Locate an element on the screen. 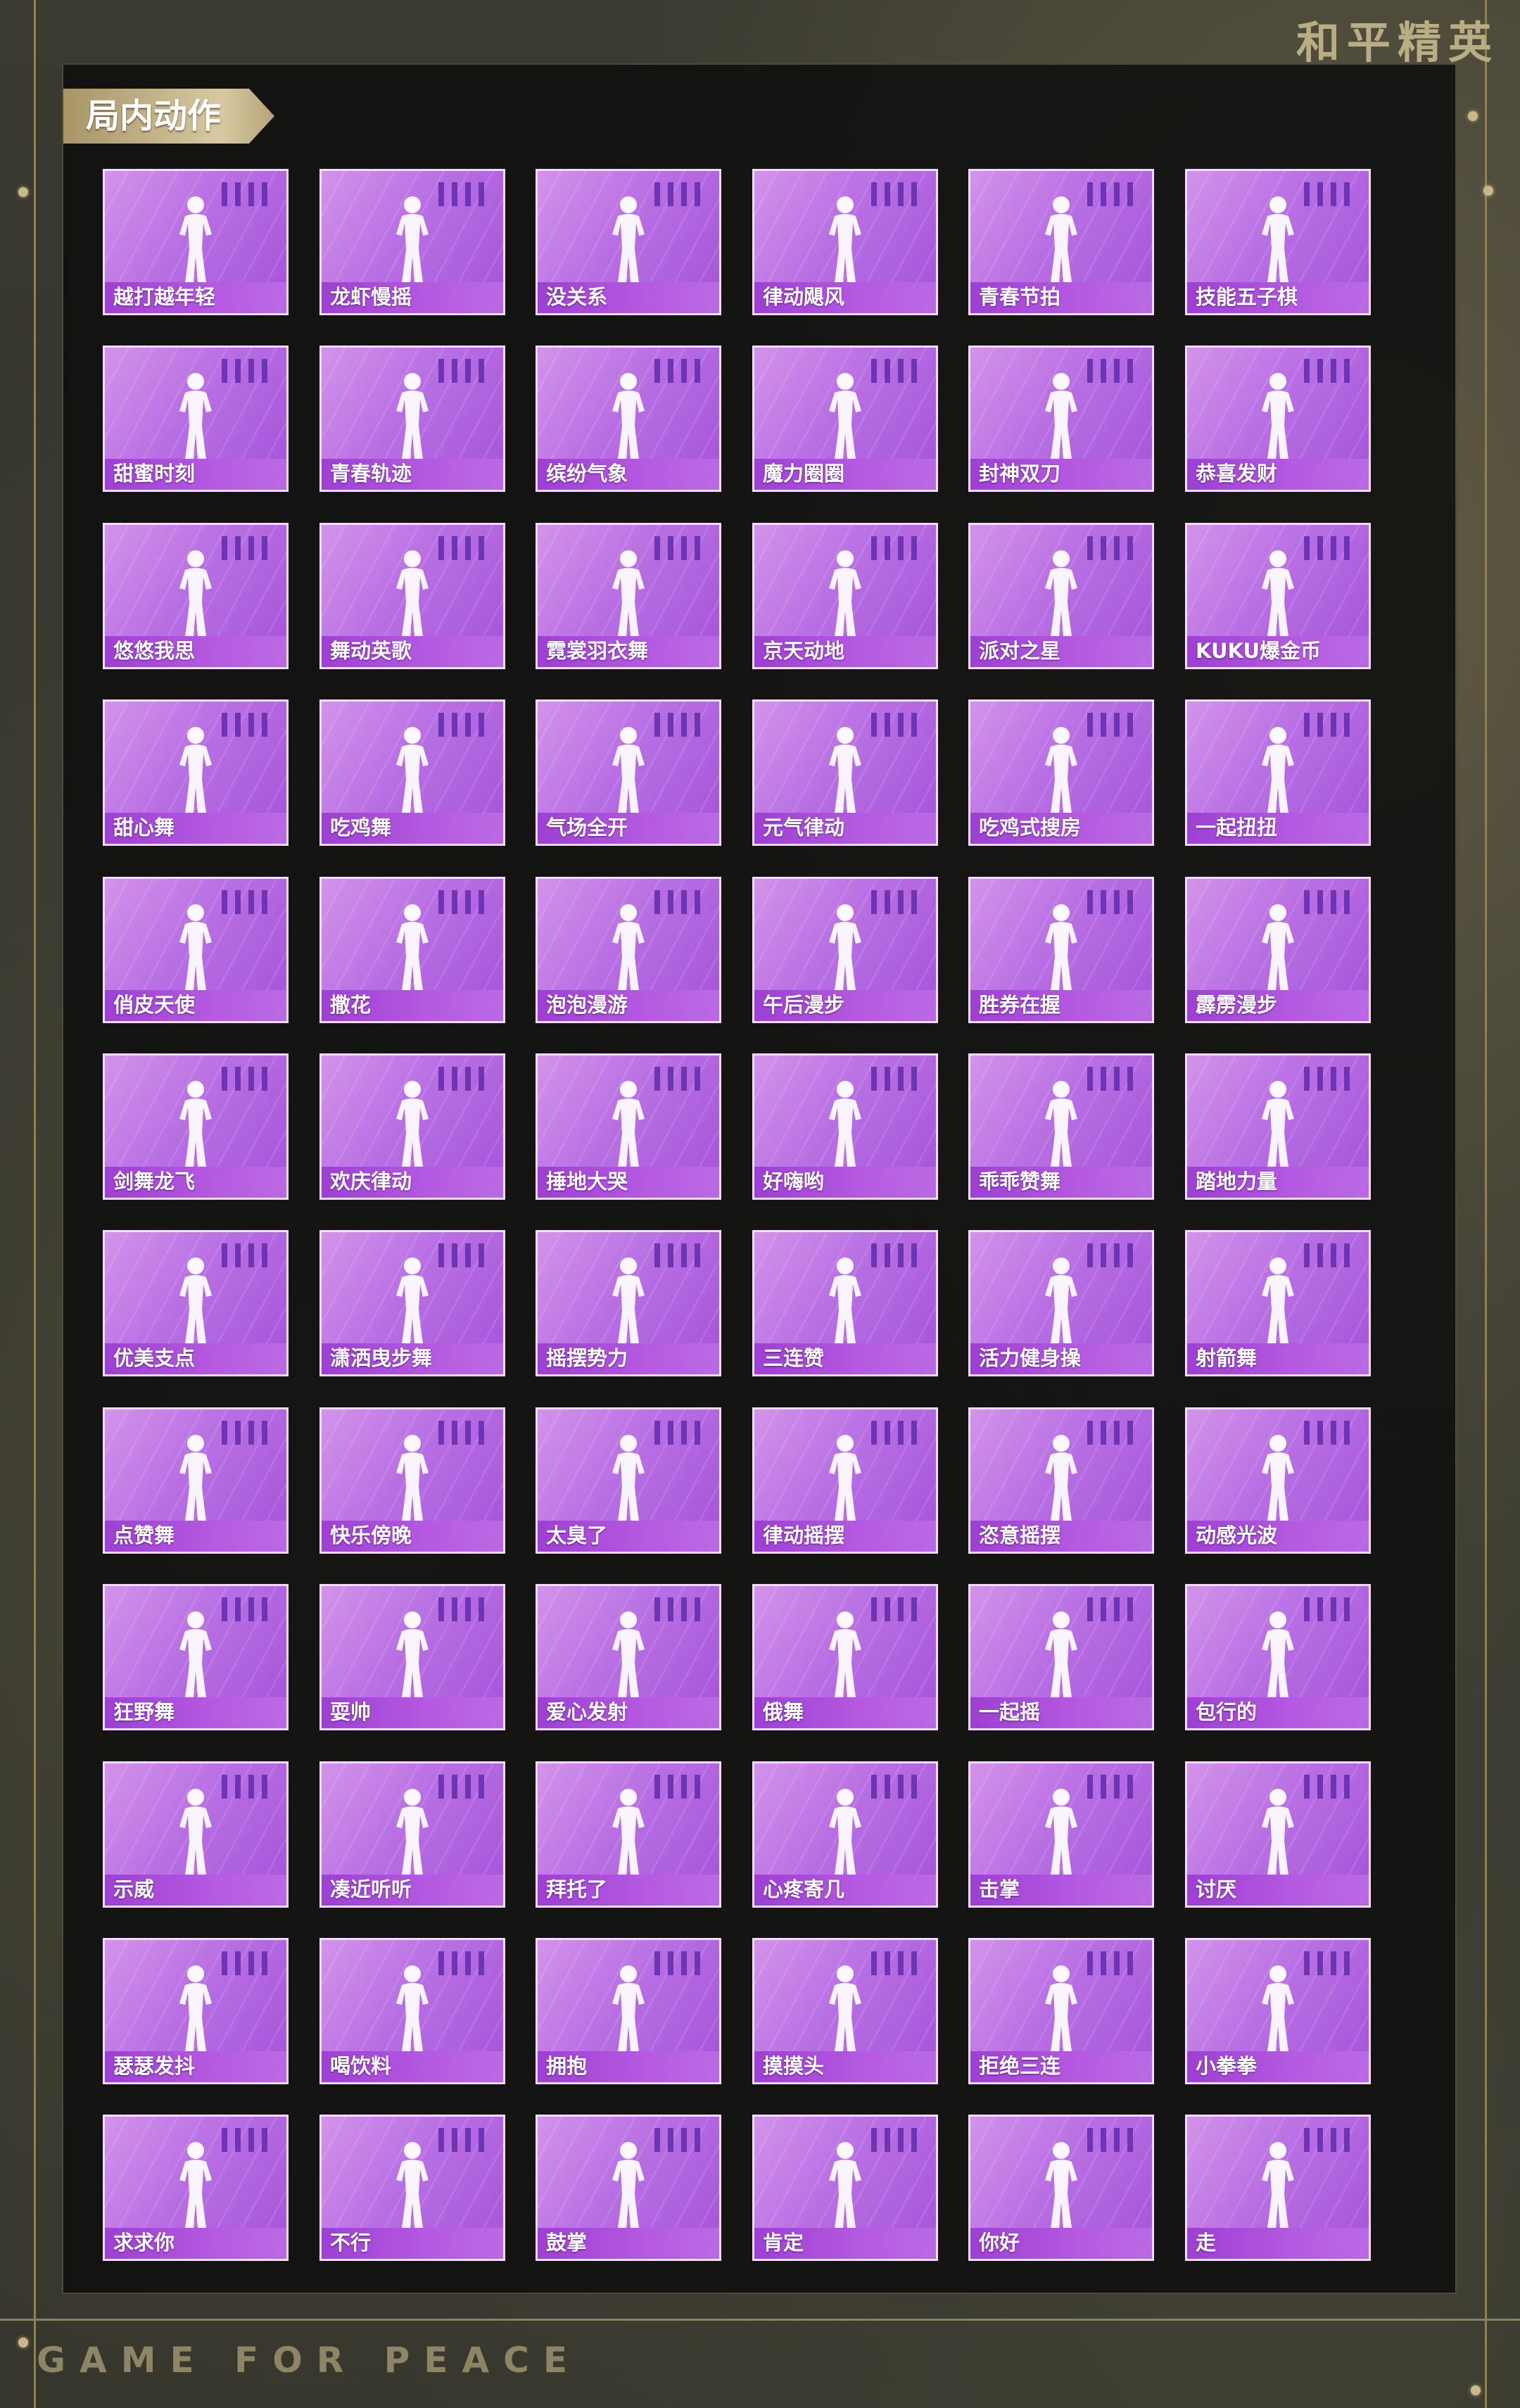 The image size is (1520, 2408). emote-card: 封神双刀 is located at coordinates (1061, 419).